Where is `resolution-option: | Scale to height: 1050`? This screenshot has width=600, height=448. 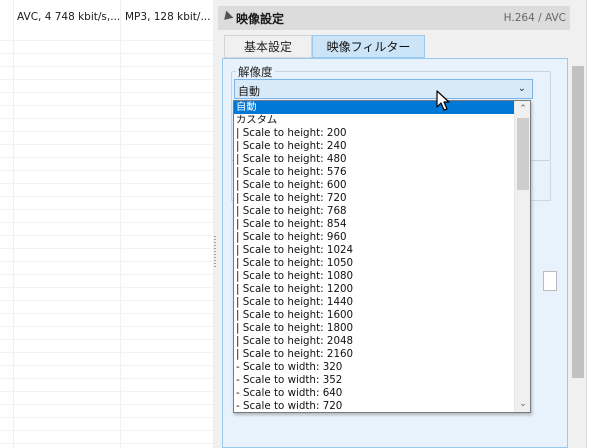 resolution-option: | Scale to height: 1050 is located at coordinates (374, 263).